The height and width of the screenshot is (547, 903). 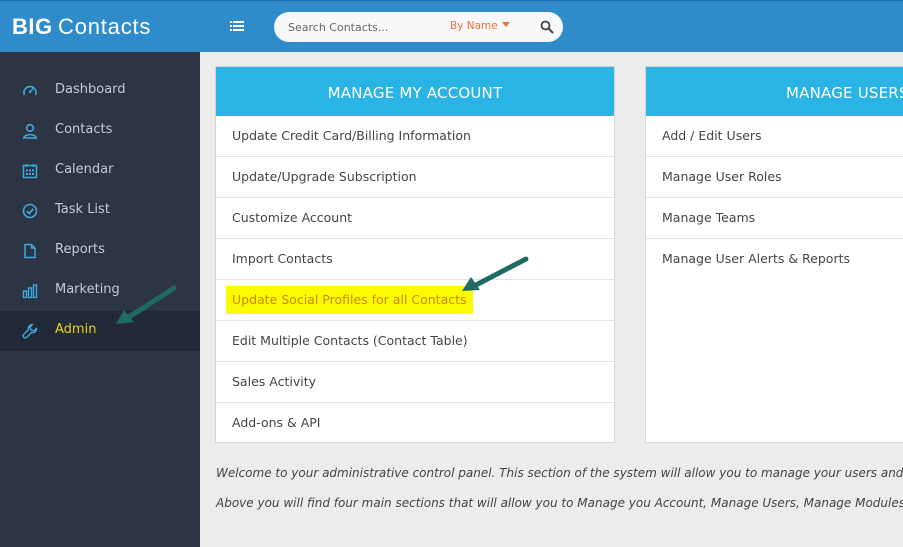 I want to click on dashboard-icon, so click(x=30, y=90).